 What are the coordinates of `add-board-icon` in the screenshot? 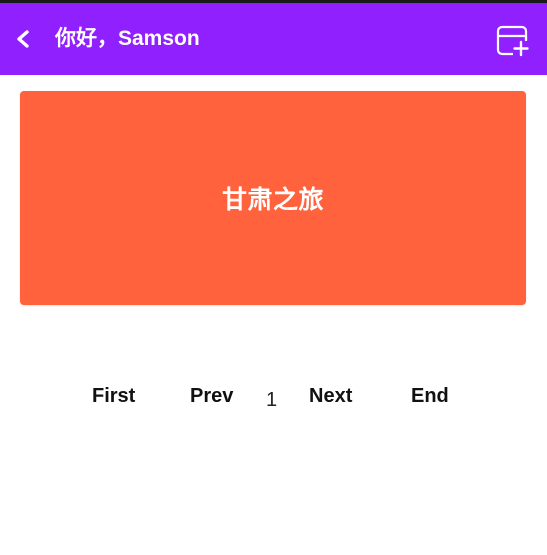 It's located at (512, 41).